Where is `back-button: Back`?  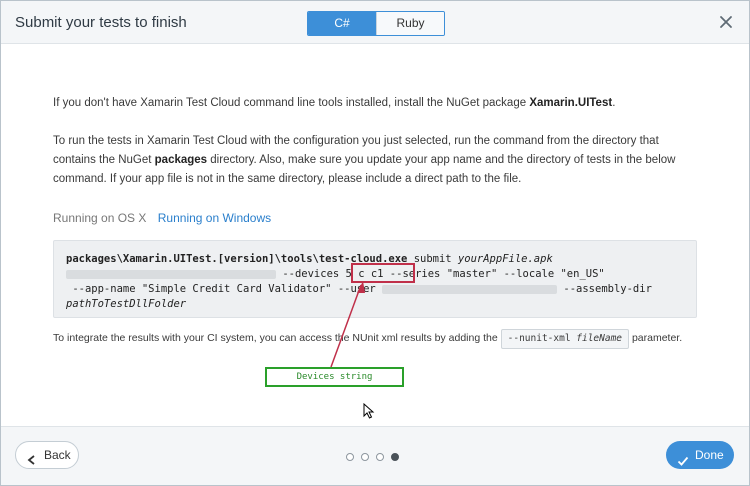
back-button: Back is located at coordinates (47, 455).